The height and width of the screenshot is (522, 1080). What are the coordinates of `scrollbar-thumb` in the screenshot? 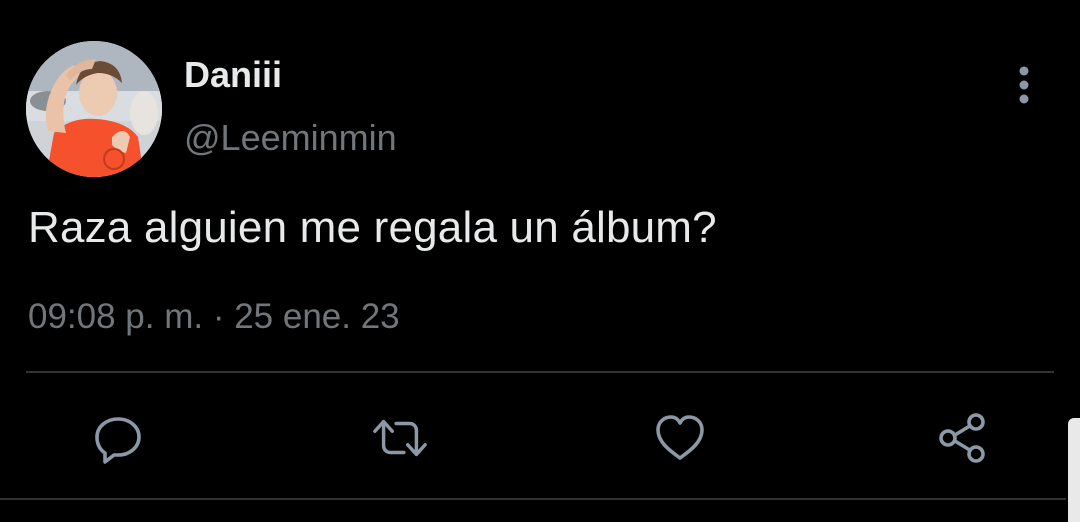 It's located at (1074, 470).